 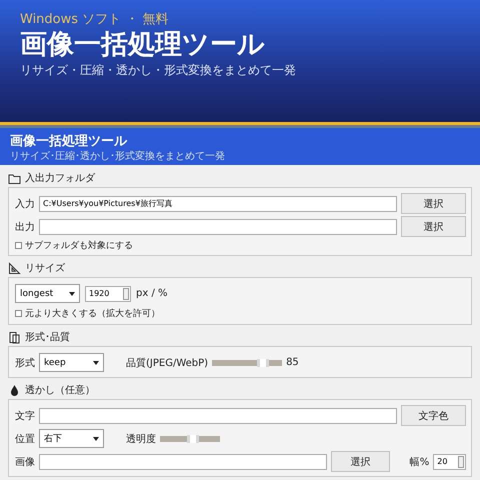 I want to click on input-field: C:¥Users¥you¥Pictures¥旅行写真, so click(x=218, y=204).